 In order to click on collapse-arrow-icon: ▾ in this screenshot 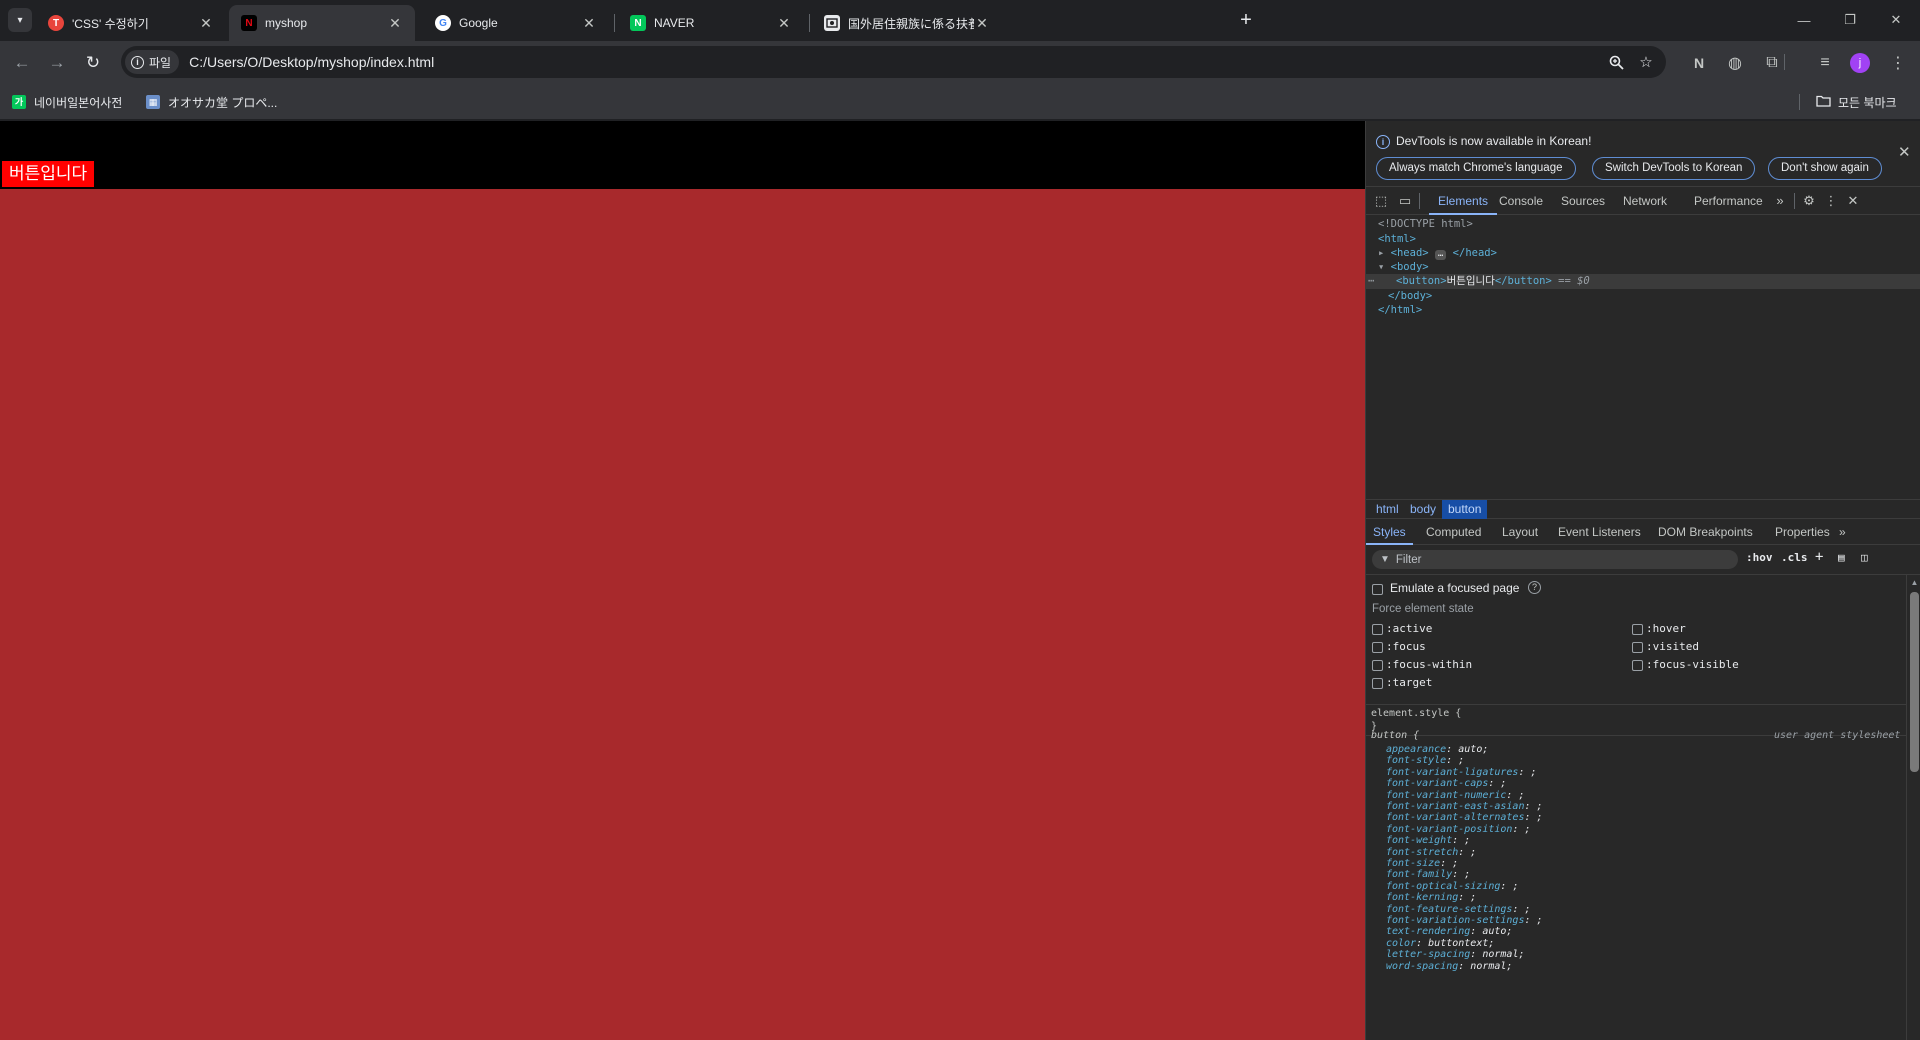, I will do `click(1381, 267)`.